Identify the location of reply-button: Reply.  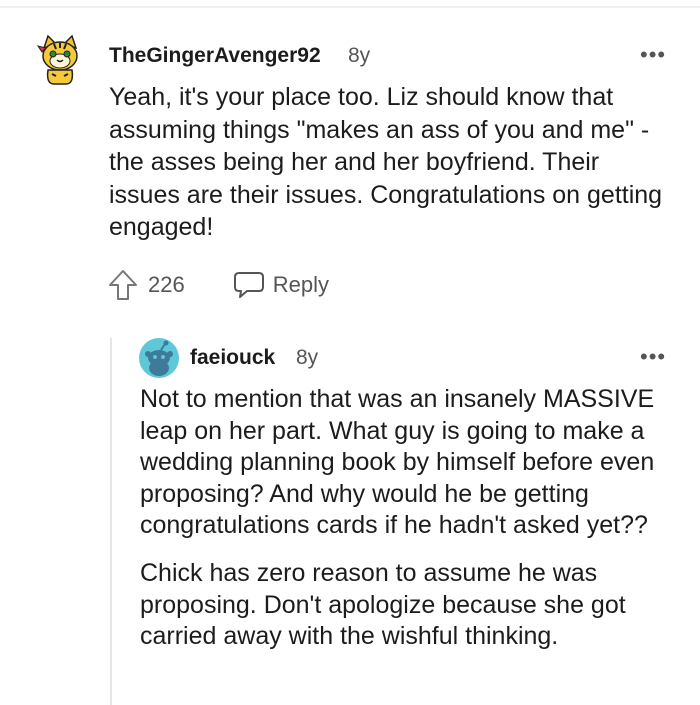
(281, 285).